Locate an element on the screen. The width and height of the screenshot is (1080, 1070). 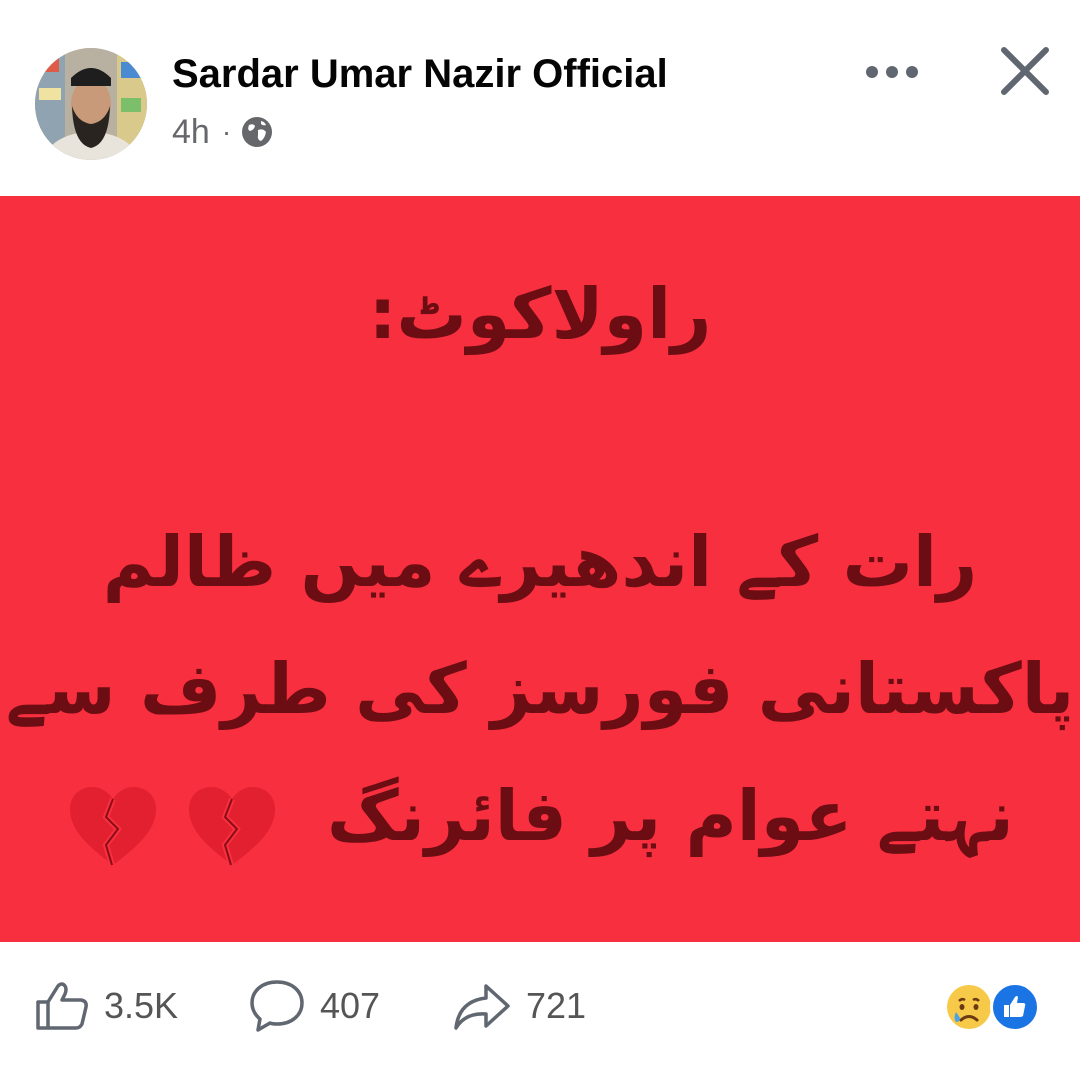
share-button: 721 is located at coordinates (519, 1006).